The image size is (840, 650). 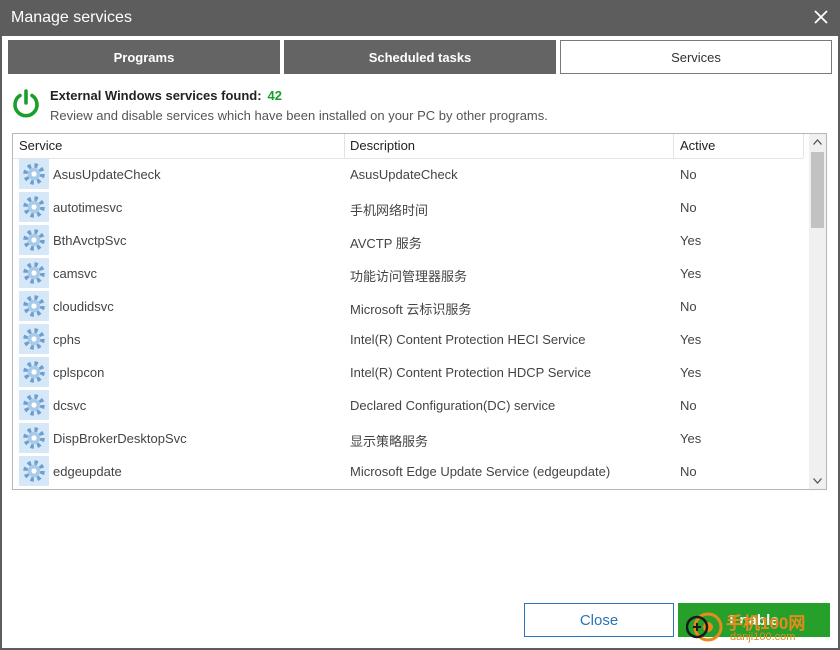 I want to click on enable-button: Enable, so click(x=754, y=620).